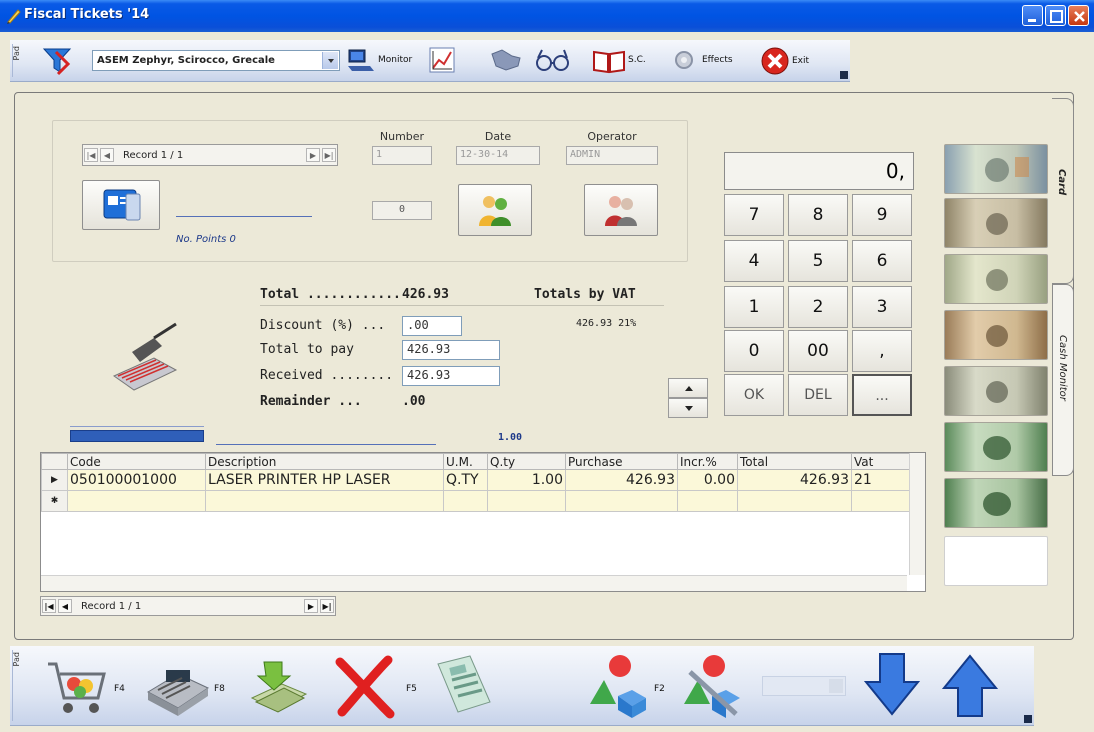  What do you see at coordinates (754, 261) in the screenshot?
I see `key-4: 4` at bounding box center [754, 261].